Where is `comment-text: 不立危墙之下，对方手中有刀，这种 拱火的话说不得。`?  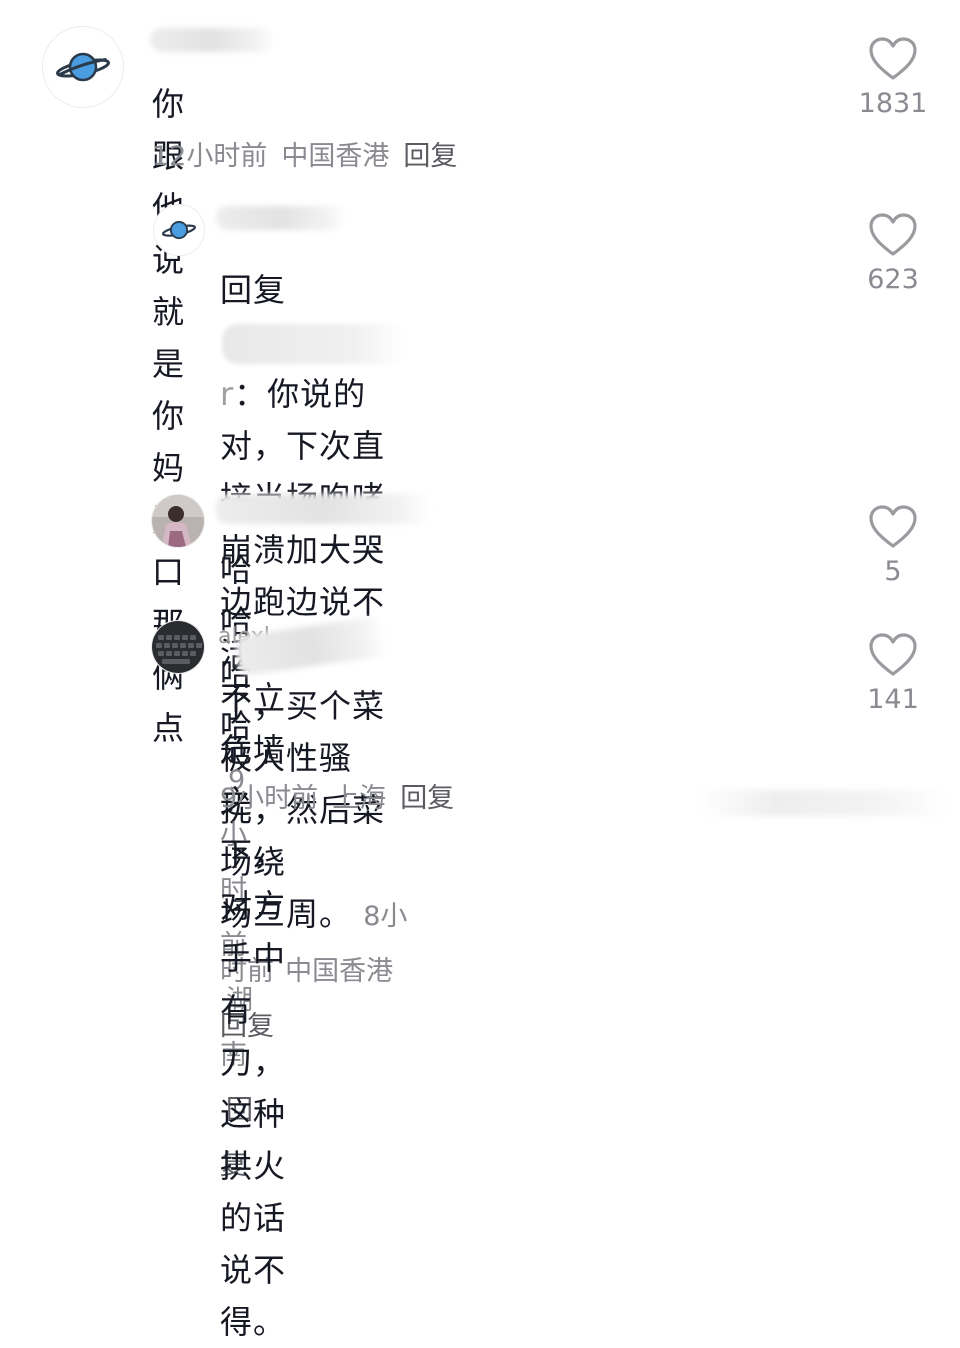 comment-text: 不立危墙之下，对方手中有刀，这种 拱火的话说不得。 is located at coordinates (253, 1010).